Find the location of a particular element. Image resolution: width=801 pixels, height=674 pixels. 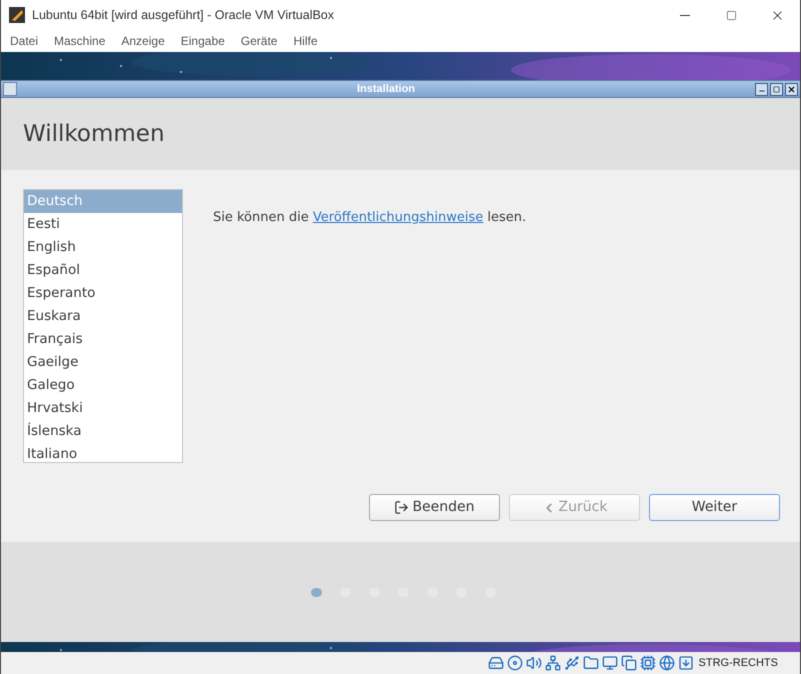

window-title: Lubuntu 64bit [wird ausgeführt] - Oracle VM VirtualBox is located at coordinates (183, 15).